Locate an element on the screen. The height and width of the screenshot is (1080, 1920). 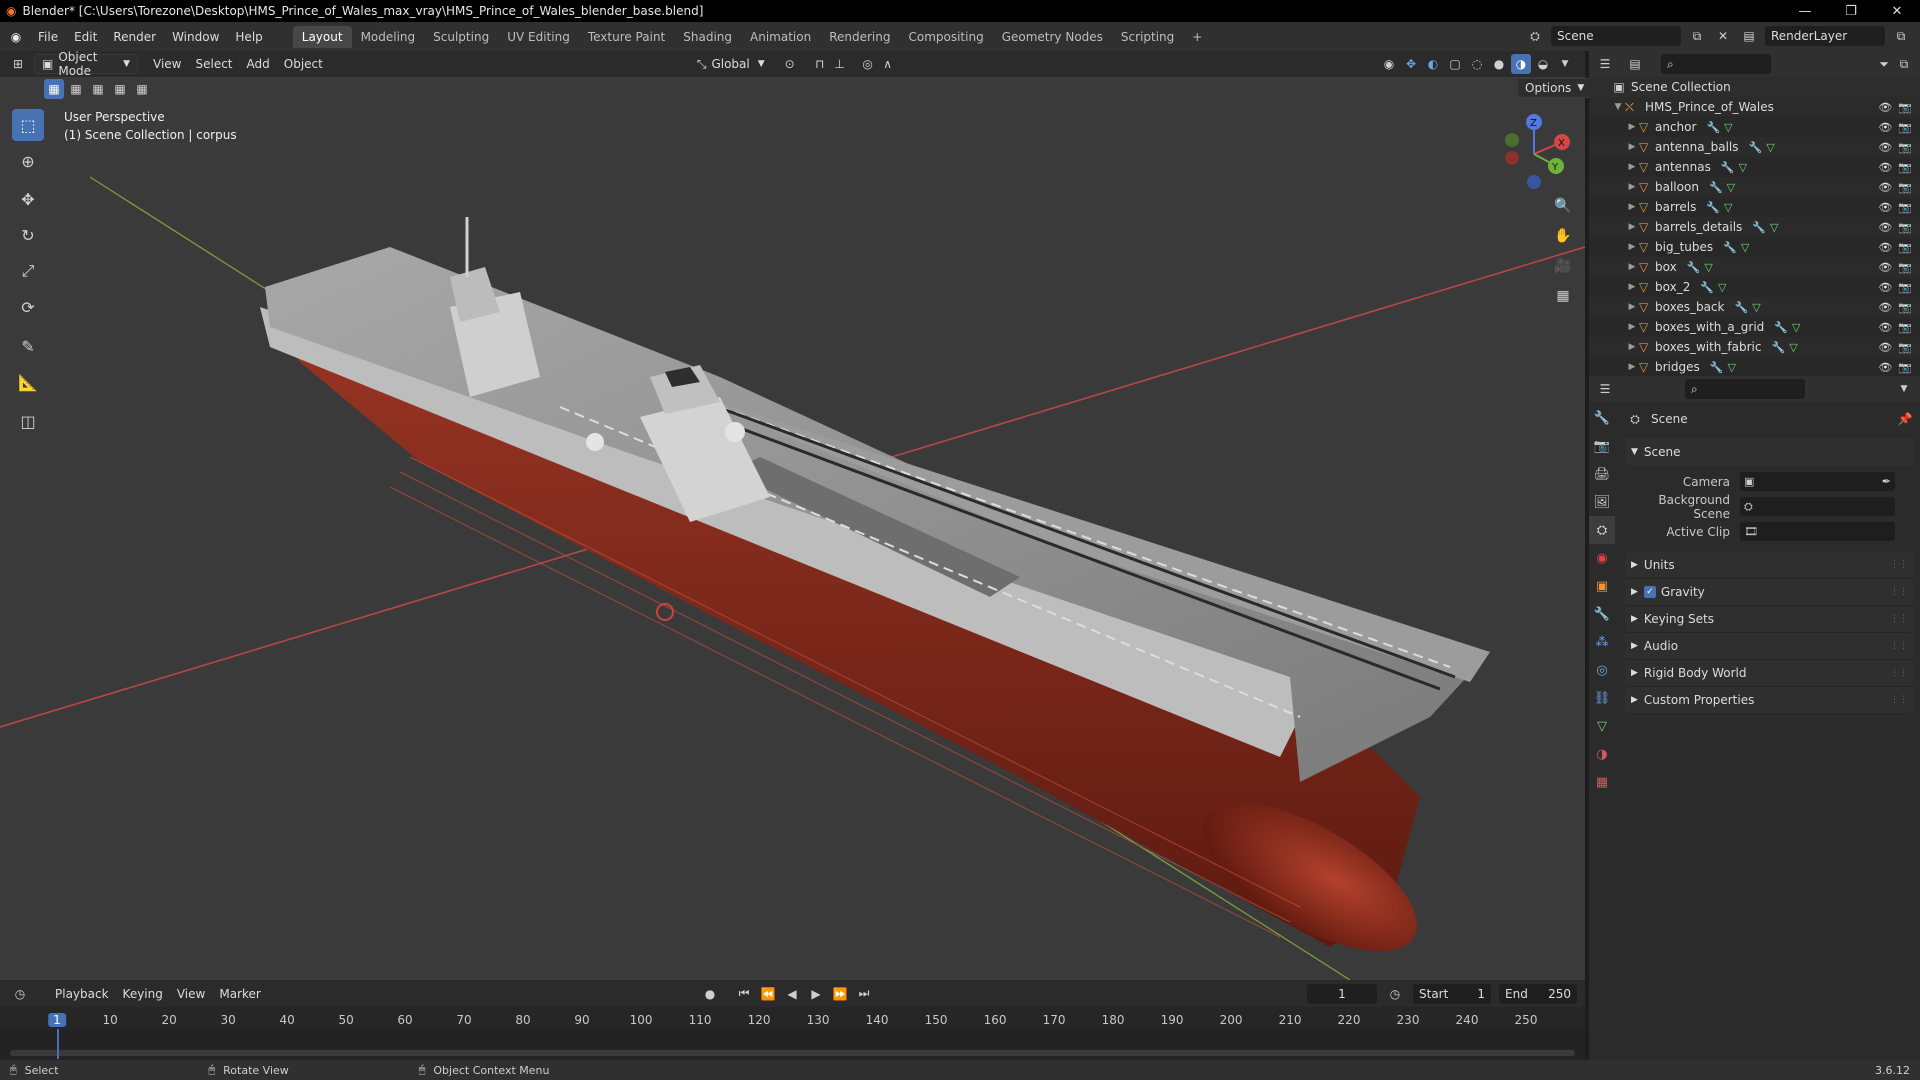
playhead-line is located at coordinates (58, 1044).